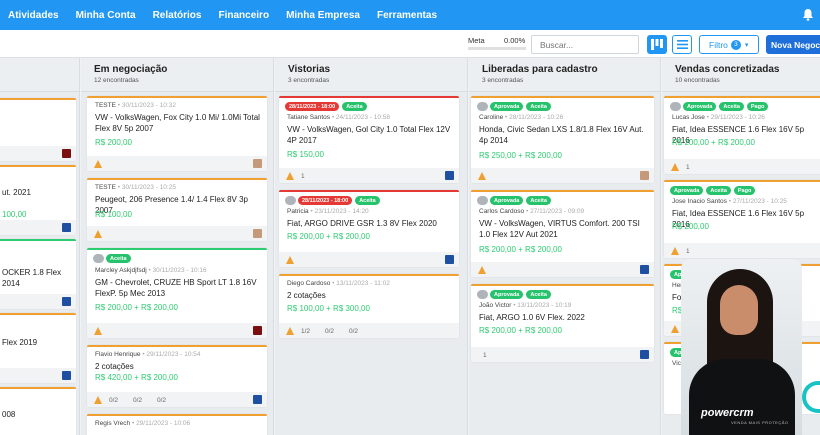 The width and height of the screenshot is (820, 435). What do you see at coordinates (407, 15) in the screenshot?
I see `nav-item-ferramentas: Ferramentas` at bounding box center [407, 15].